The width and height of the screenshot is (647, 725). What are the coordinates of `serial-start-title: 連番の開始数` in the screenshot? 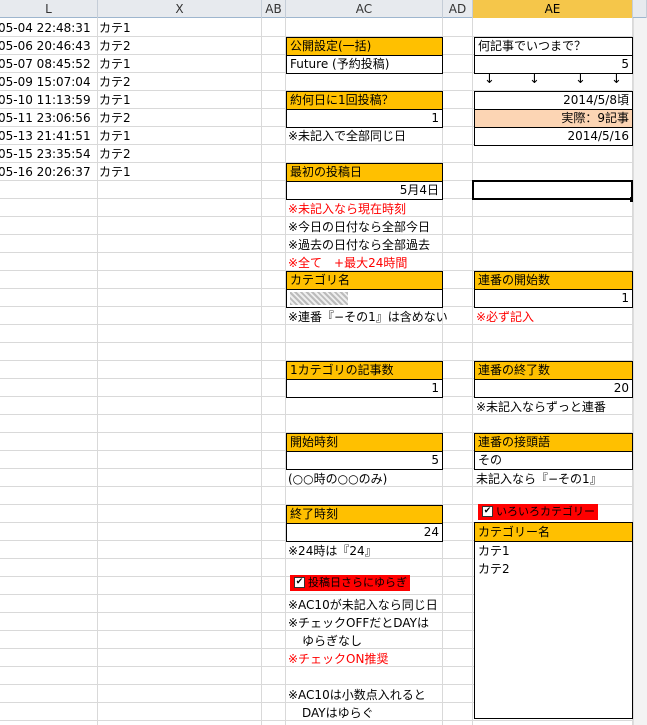 It's located at (553, 280).